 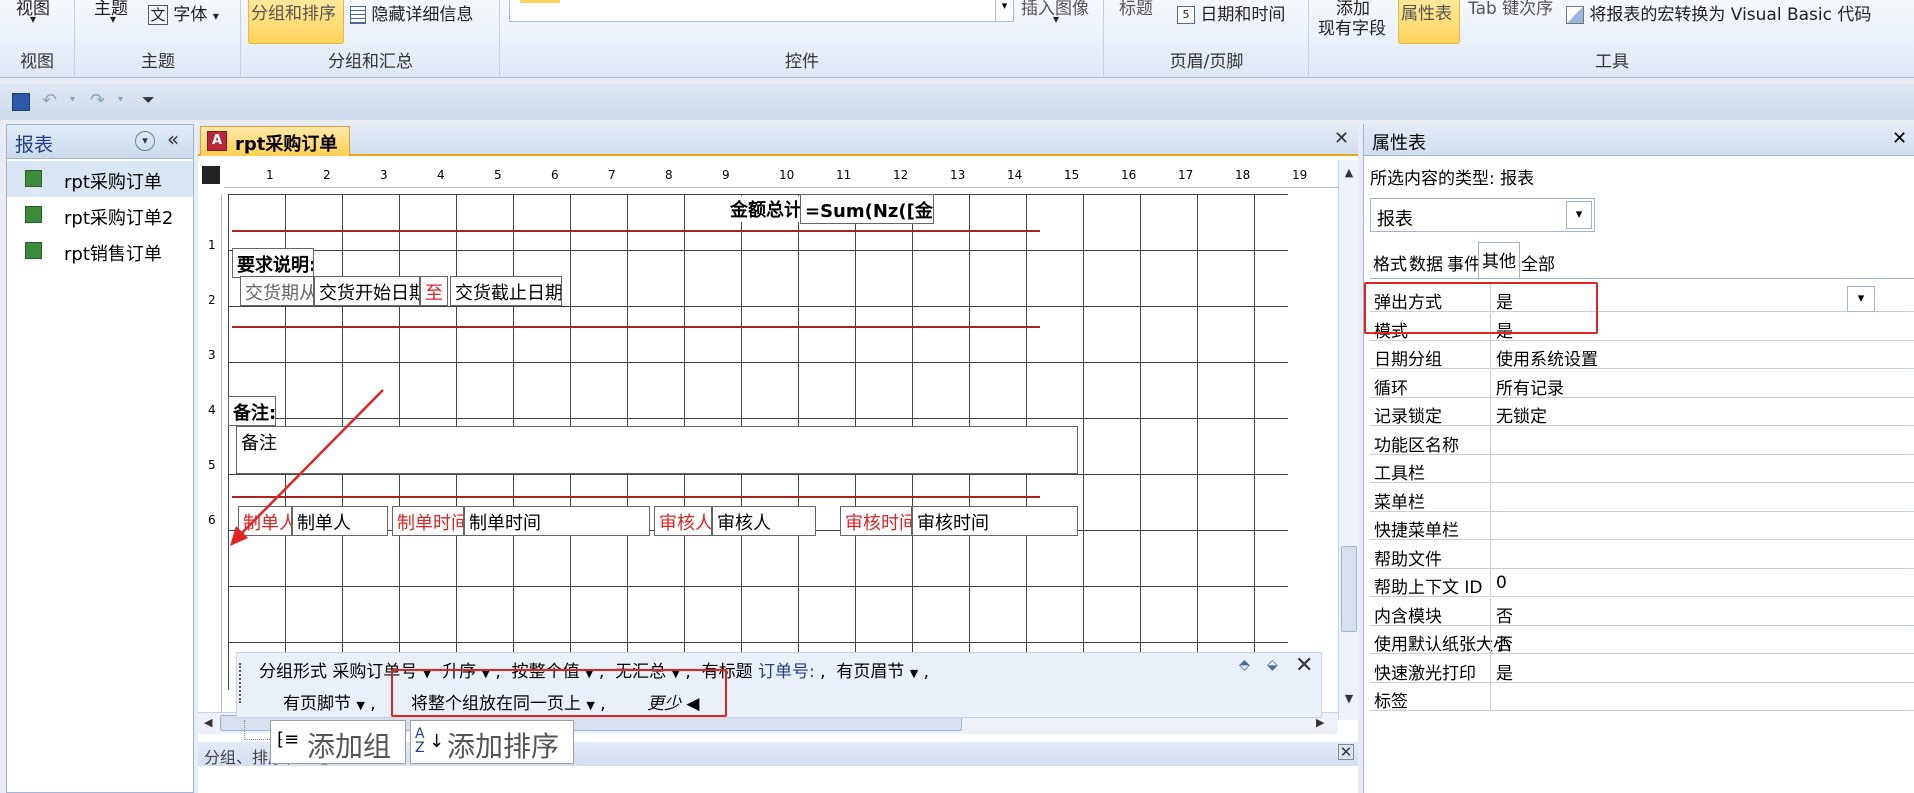 What do you see at coordinates (217, 141) in the screenshot?
I see `report-icon: A` at bounding box center [217, 141].